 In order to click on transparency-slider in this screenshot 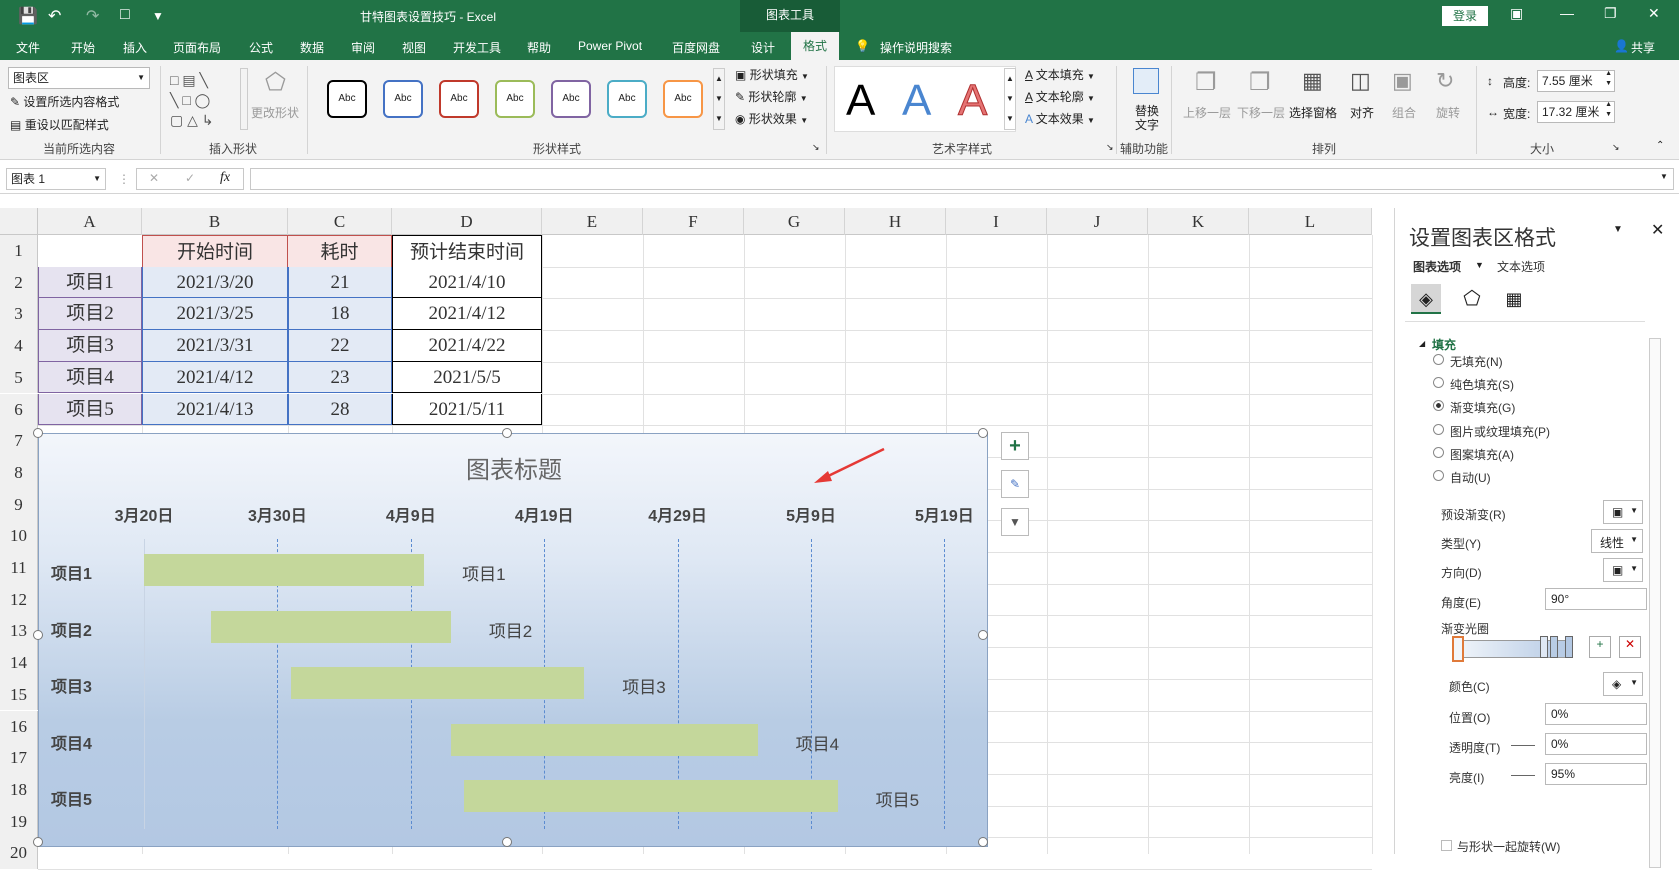, I will do `click(1523, 745)`.